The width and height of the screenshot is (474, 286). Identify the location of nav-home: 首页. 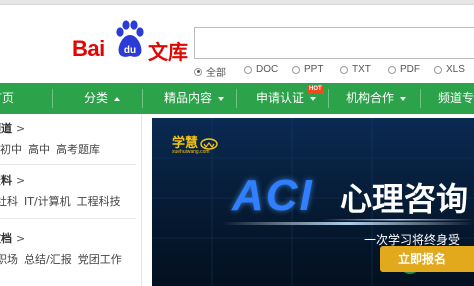
(7, 98).